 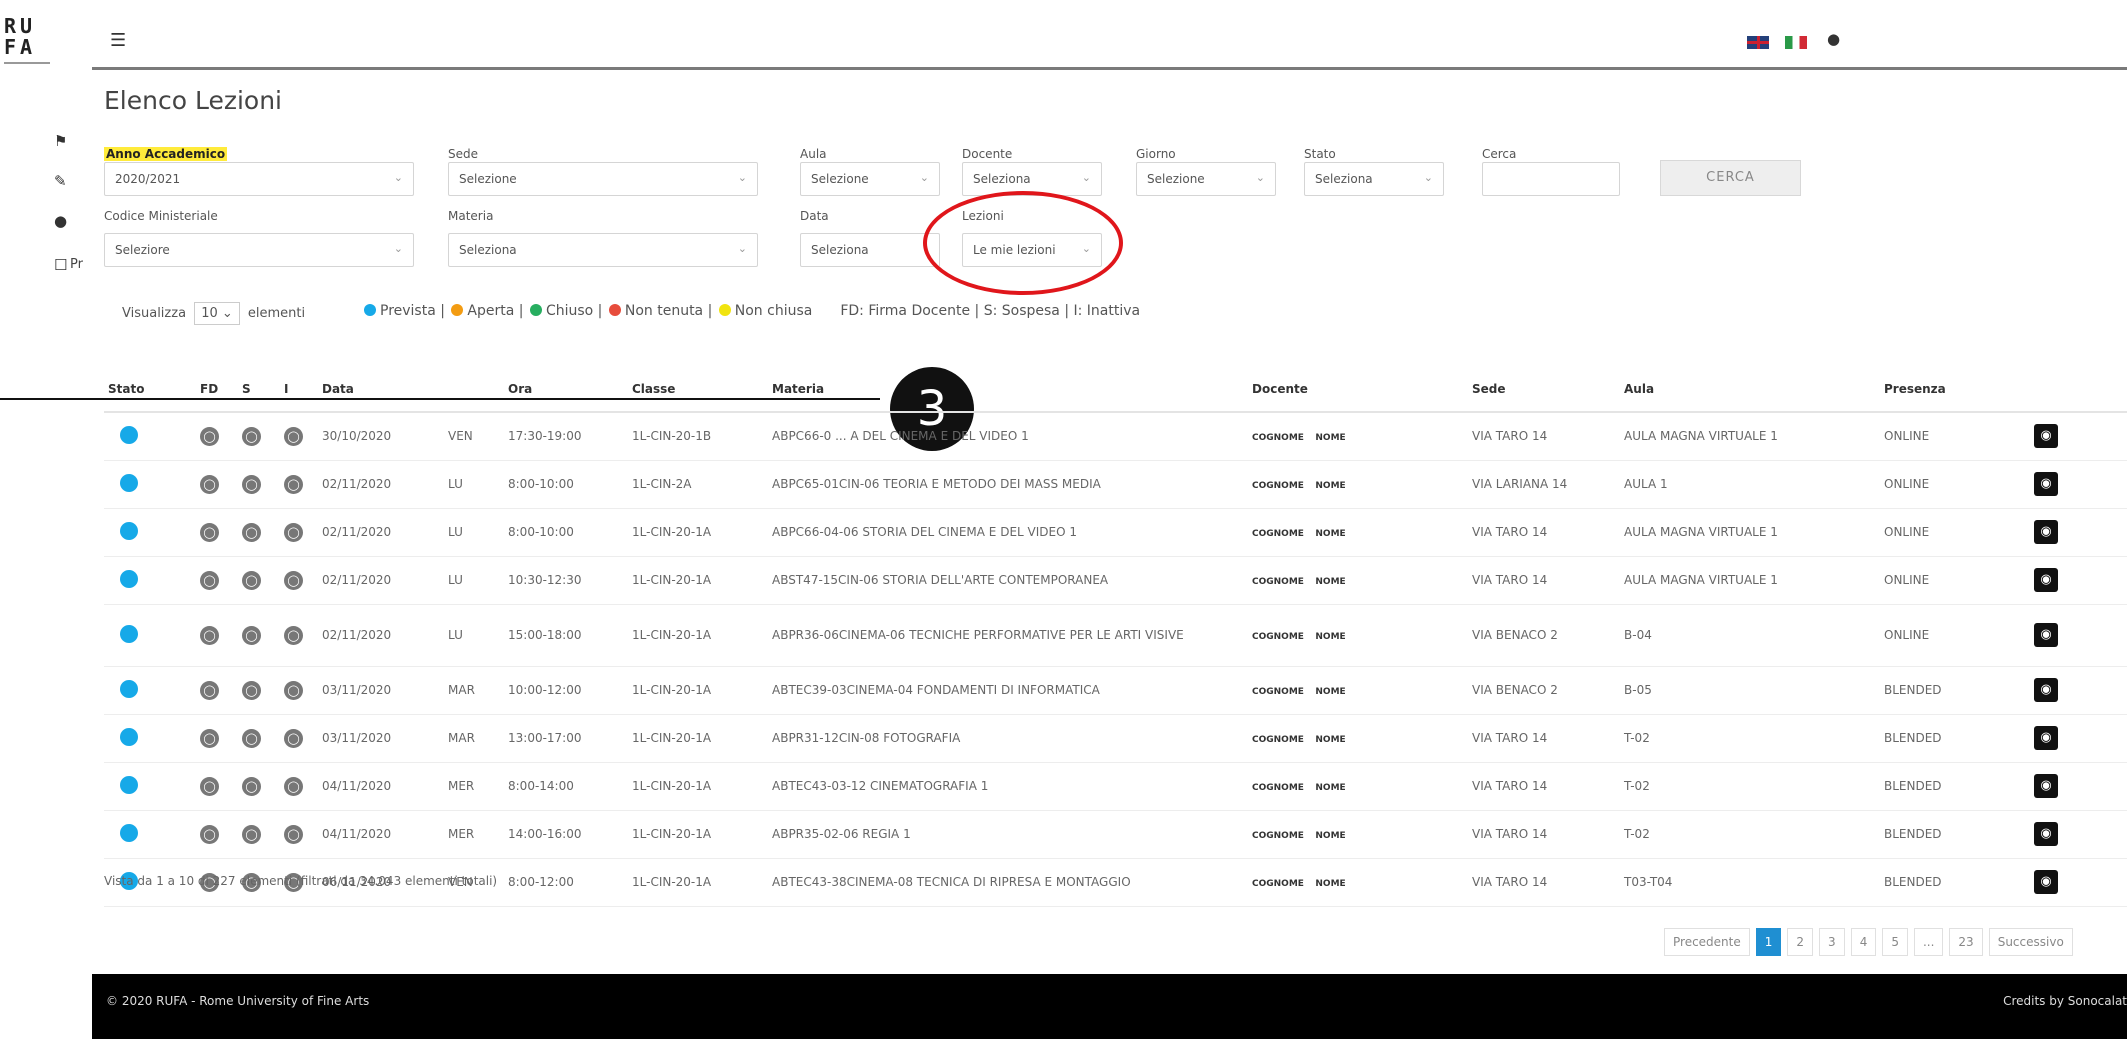 What do you see at coordinates (474, 389) in the screenshot?
I see `column-header` at bounding box center [474, 389].